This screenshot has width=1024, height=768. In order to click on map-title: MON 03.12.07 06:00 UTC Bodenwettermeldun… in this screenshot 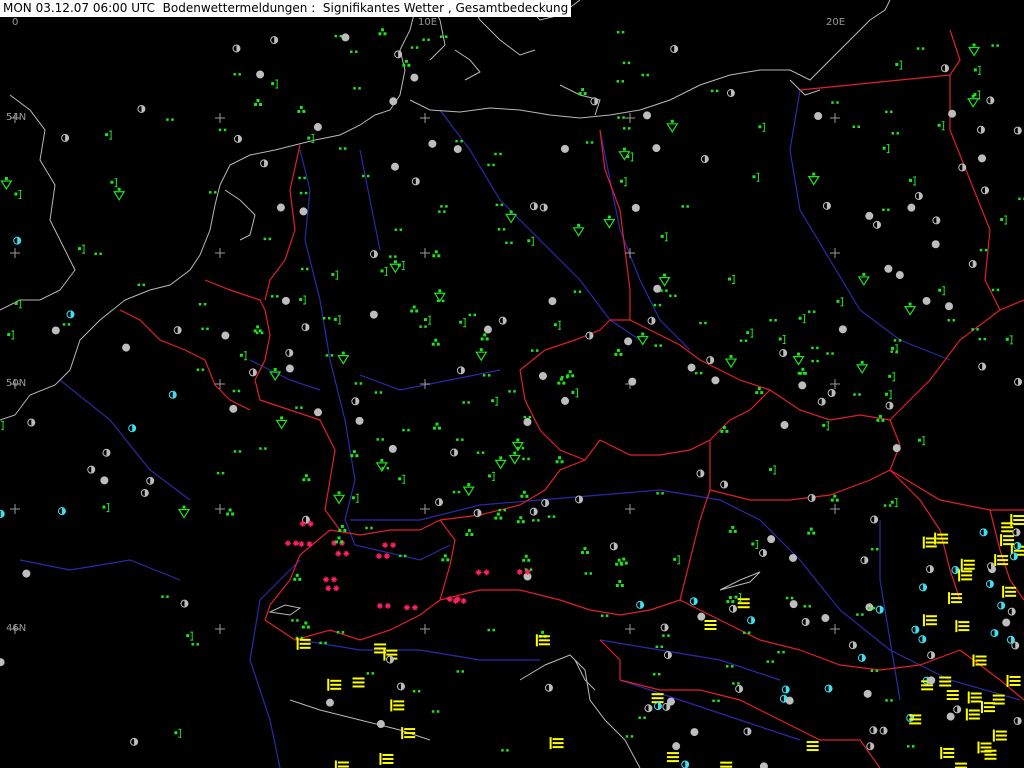, I will do `click(286, 8)`.